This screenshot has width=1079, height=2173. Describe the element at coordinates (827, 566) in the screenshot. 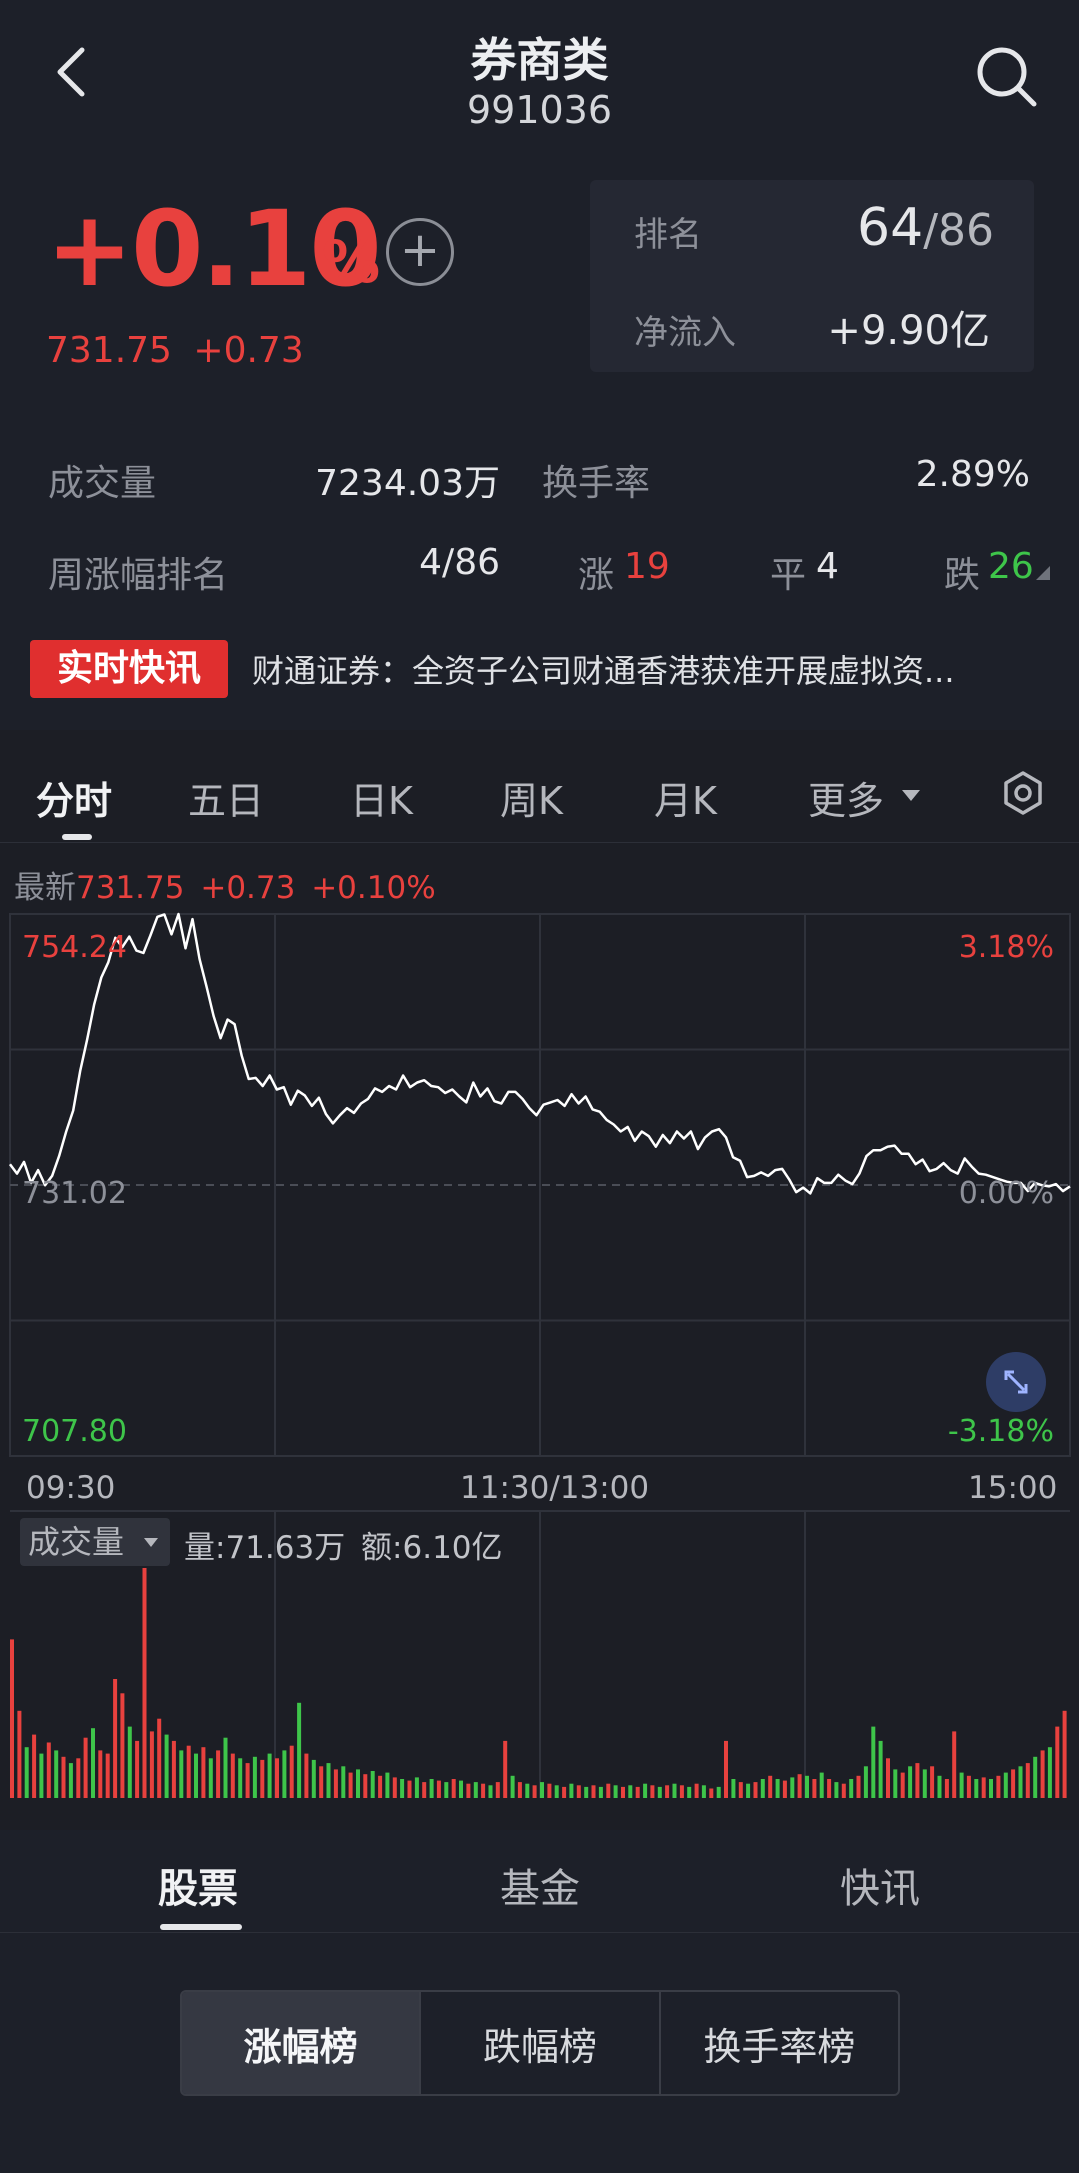

I see `flat-count: 4` at that location.